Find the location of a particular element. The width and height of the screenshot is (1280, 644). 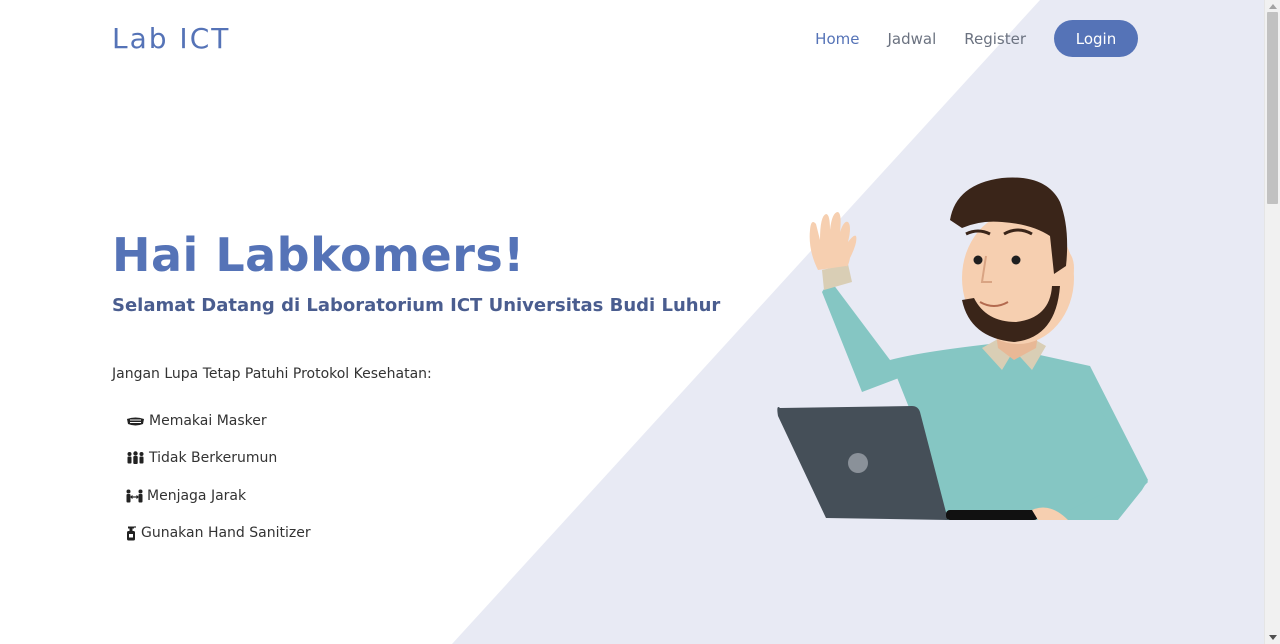

scroll-up-icon is located at coordinates (1273, 6).